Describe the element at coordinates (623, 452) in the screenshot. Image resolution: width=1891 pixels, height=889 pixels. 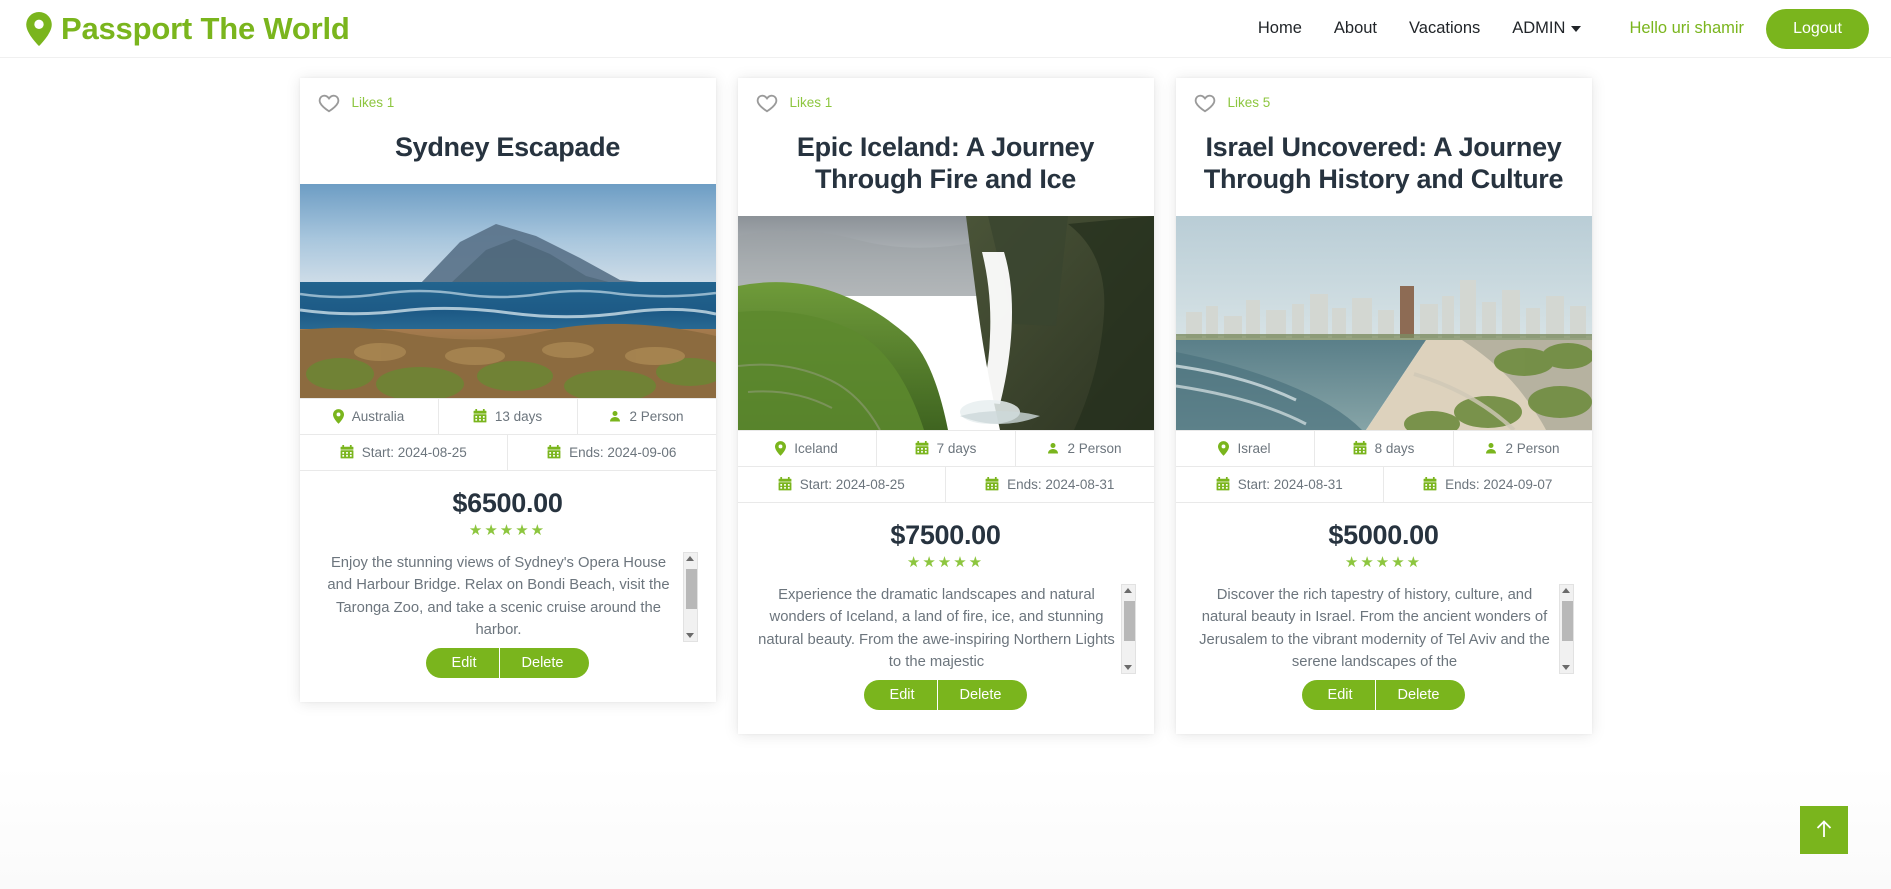
I see `card-ends-label: Ends: 2024-09-06` at that location.